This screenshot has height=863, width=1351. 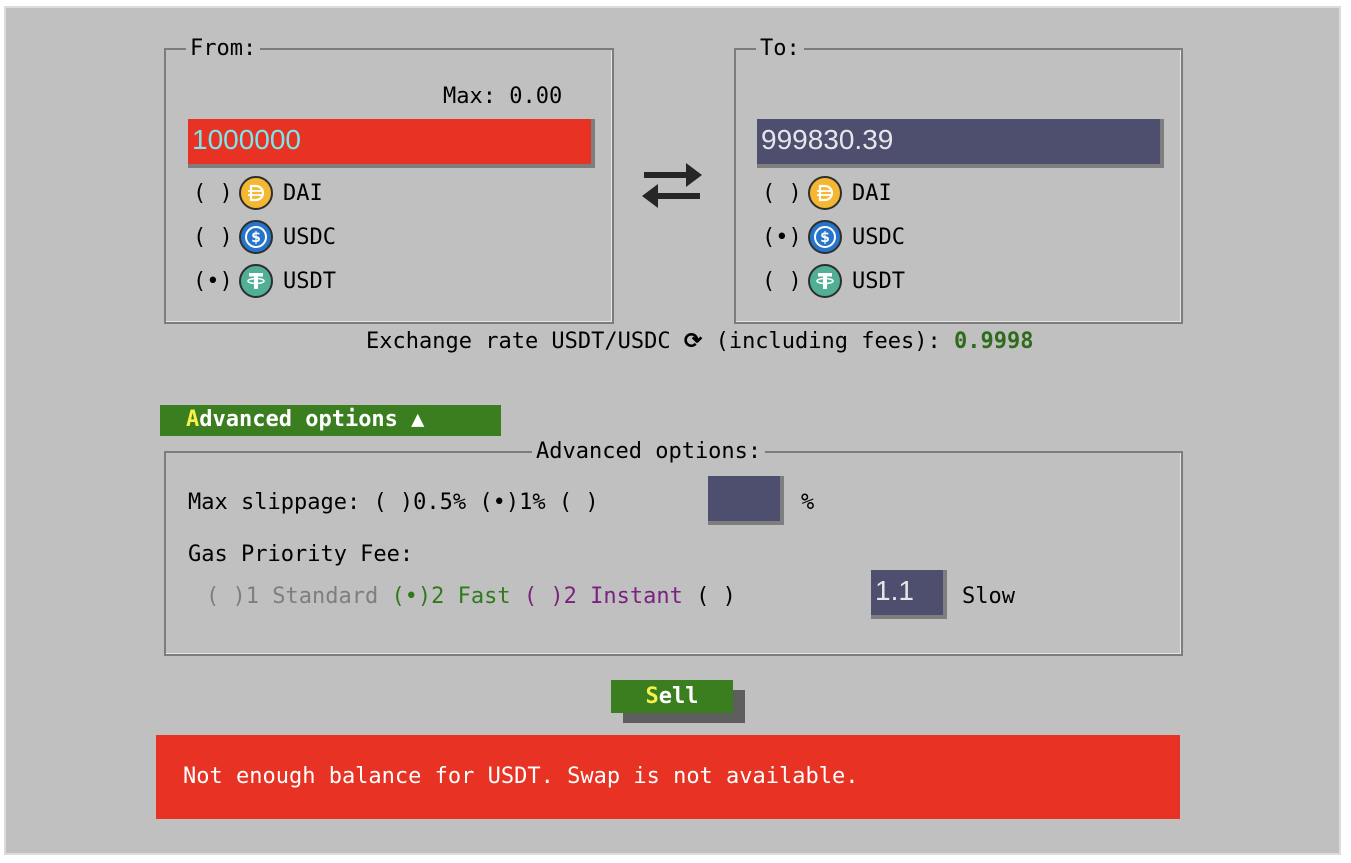 What do you see at coordinates (878, 281) in the screenshot?
I see `to-usdt-label: USDT` at bounding box center [878, 281].